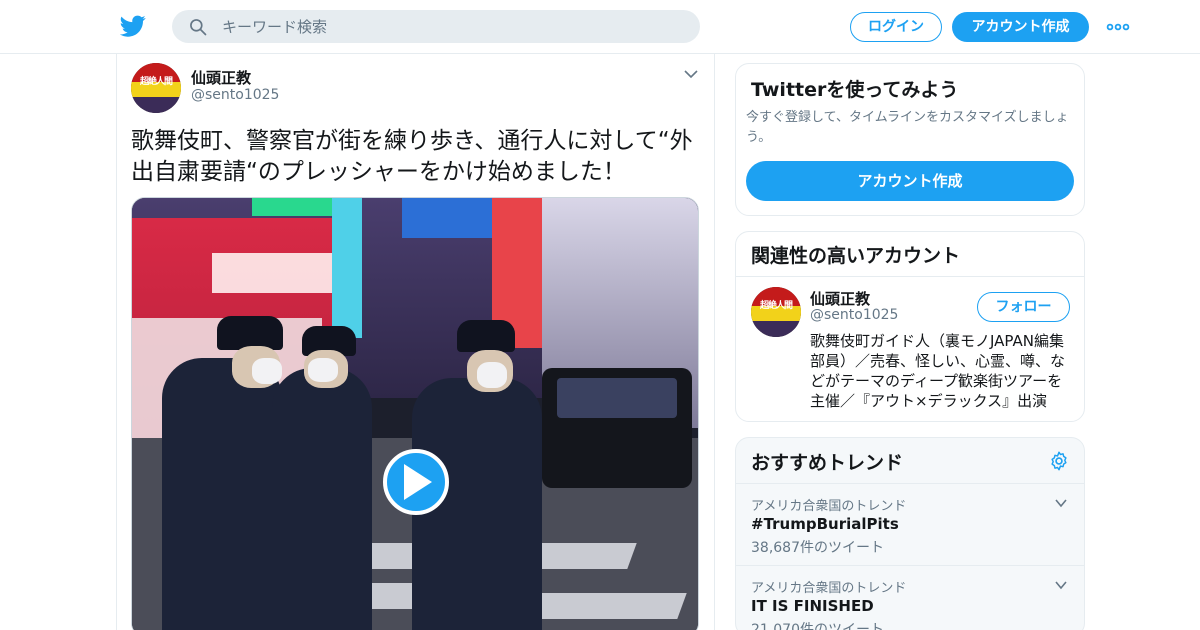 This screenshot has height=630, width=1200. I want to click on search-input, so click(452, 26).